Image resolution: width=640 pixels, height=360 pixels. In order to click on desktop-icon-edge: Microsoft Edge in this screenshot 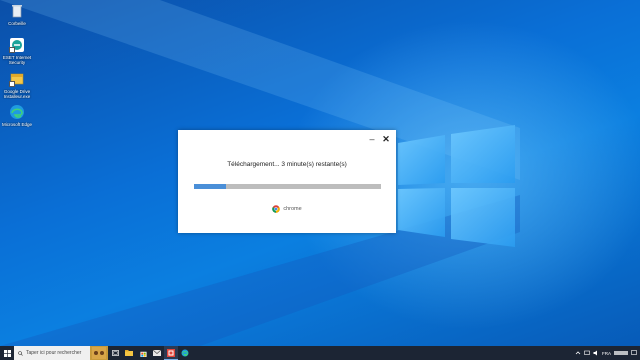, I will do `click(17, 115)`.